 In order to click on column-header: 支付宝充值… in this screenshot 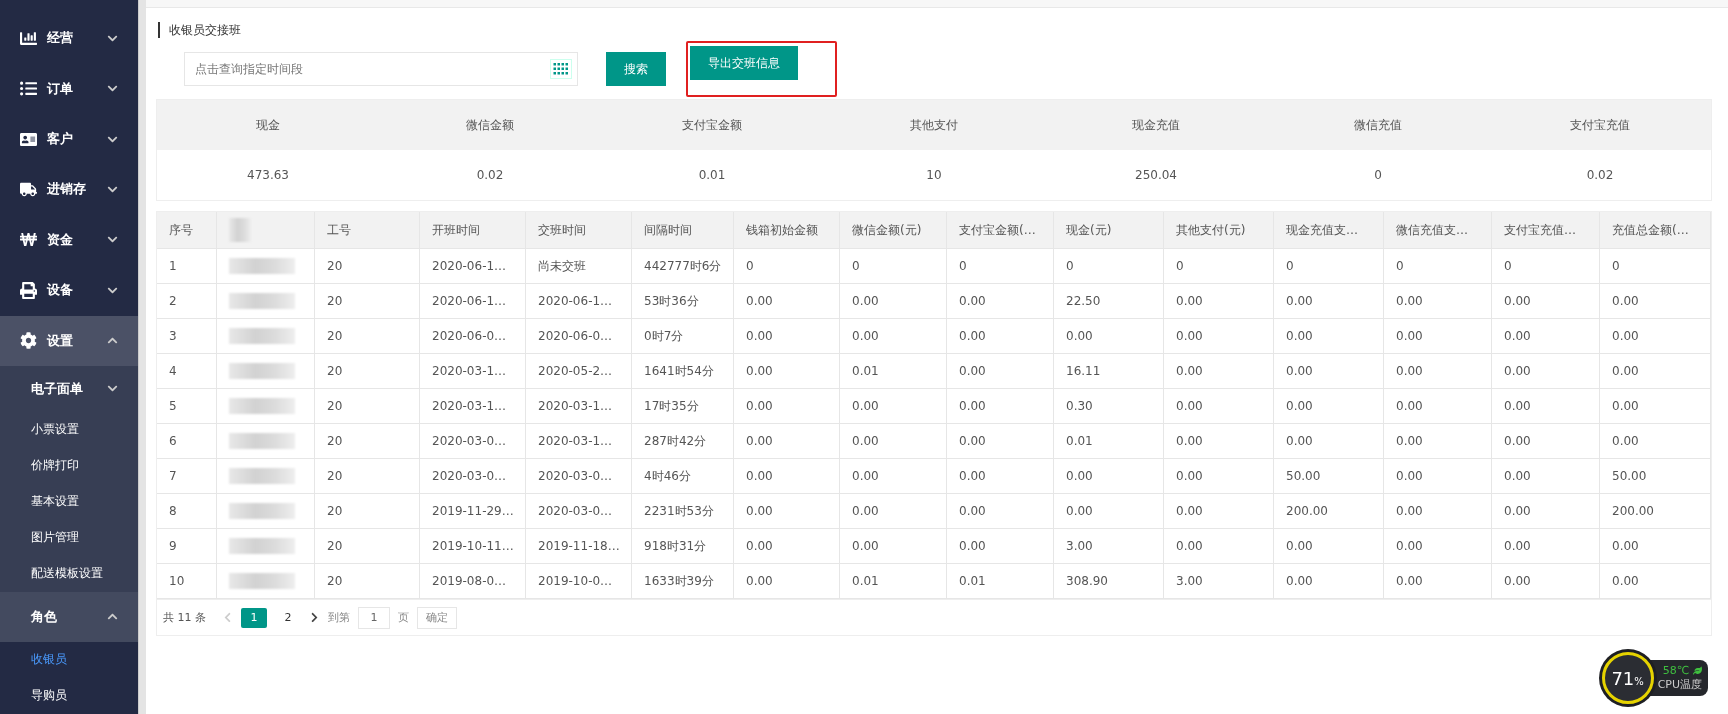, I will do `click(1546, 230)`.